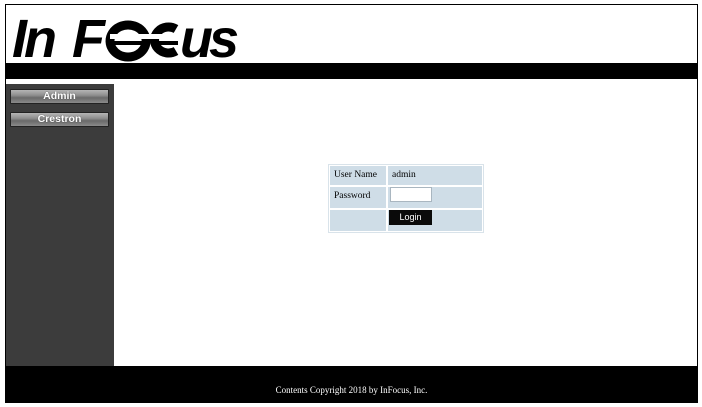 The height and width of the screenshot is (407, 702). What do you see at coordinates (60, 225) in the screenshot?
I see `sidebar: Admin Crestron` at bounding box center [60, 225].